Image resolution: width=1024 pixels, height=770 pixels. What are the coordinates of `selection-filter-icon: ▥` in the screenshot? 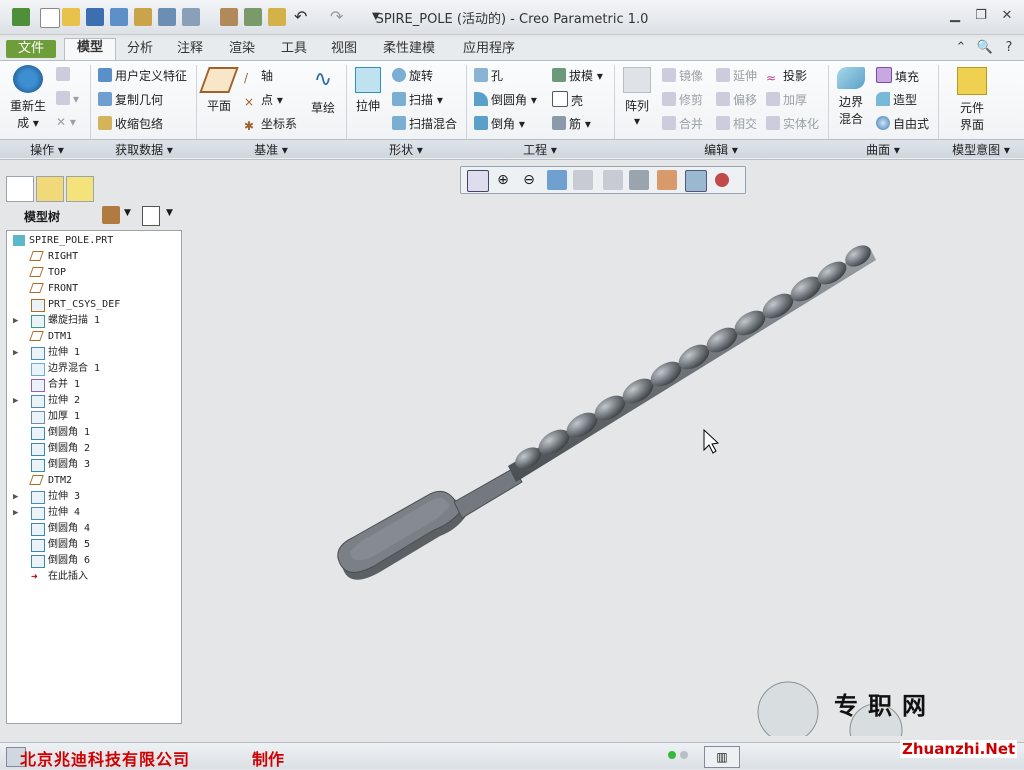 It's located at (722, 757).